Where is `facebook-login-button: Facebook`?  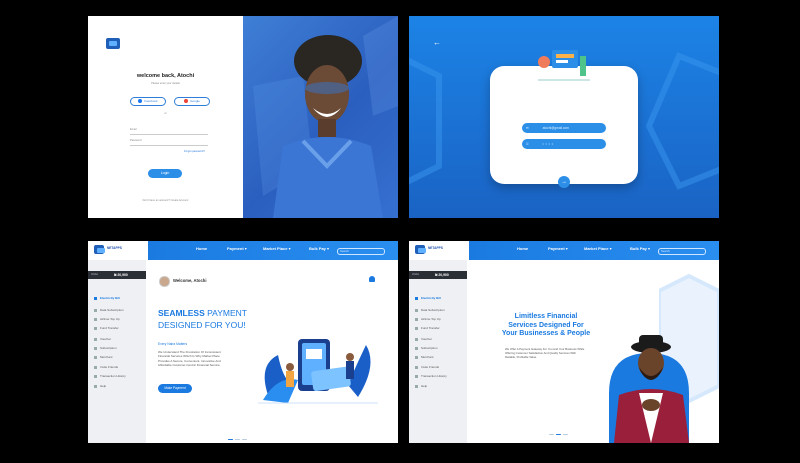 facebook-login-button: Facebook is located at coordinates (148, 101).